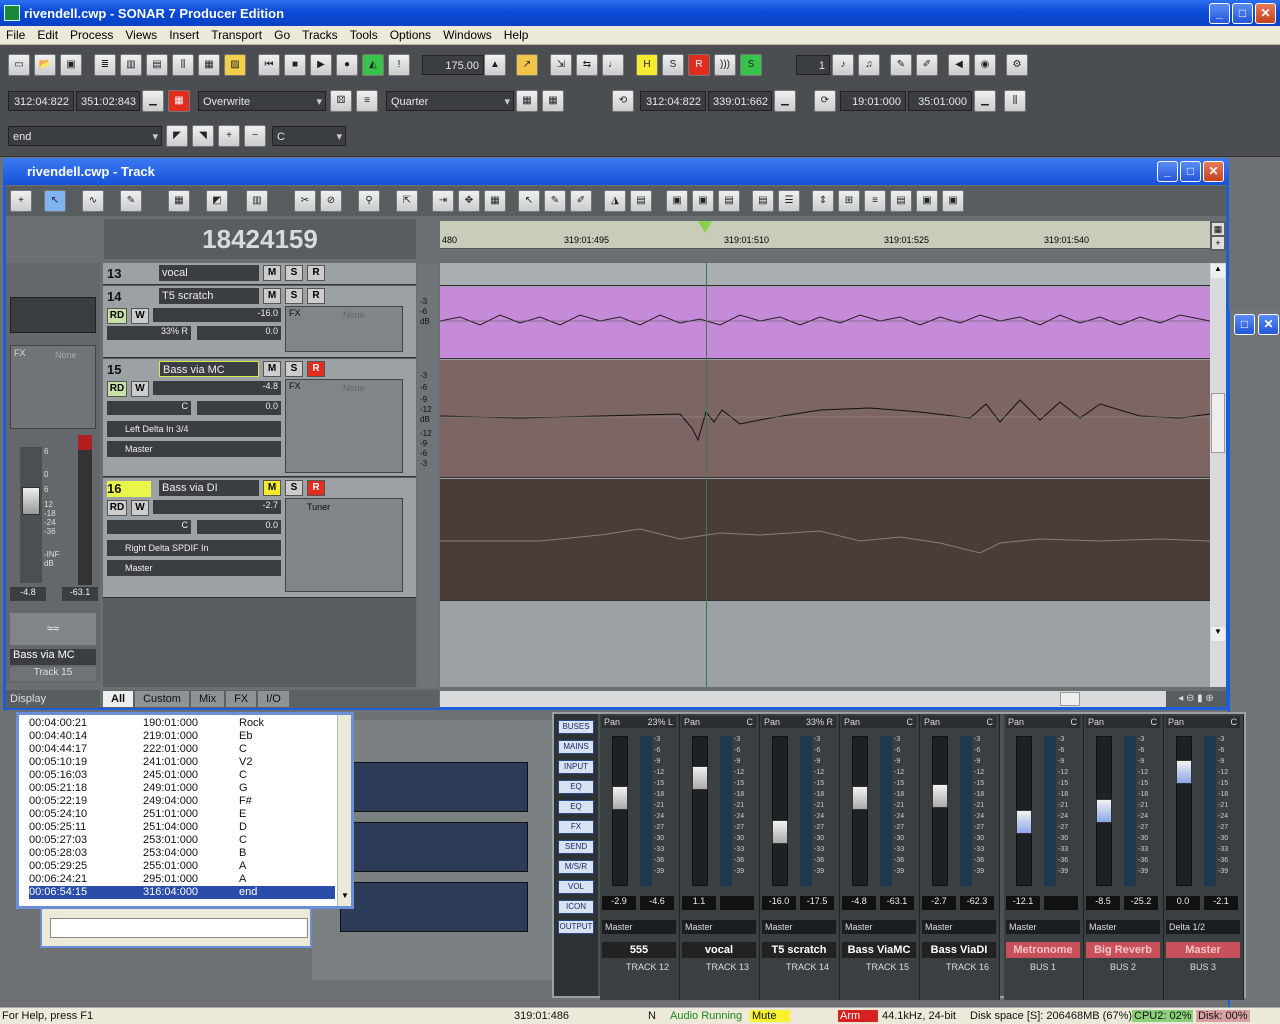 This screenshot has width=1280, height=1024. Describe the element at coordinates (751, 65) in the screenshot. I see `sync-icon: S` at that location.